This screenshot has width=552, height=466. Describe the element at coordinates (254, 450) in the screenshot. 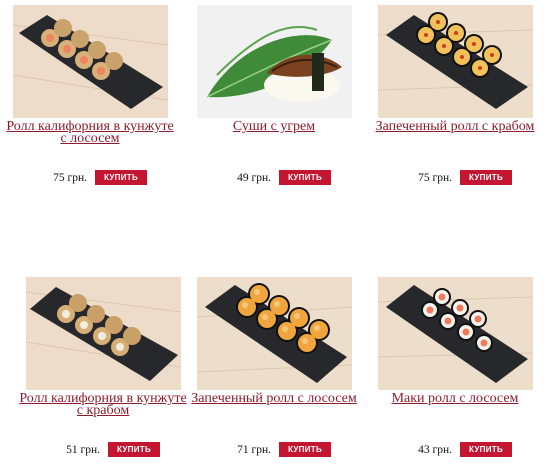

I see `product-price: 71 грн.` at that location.